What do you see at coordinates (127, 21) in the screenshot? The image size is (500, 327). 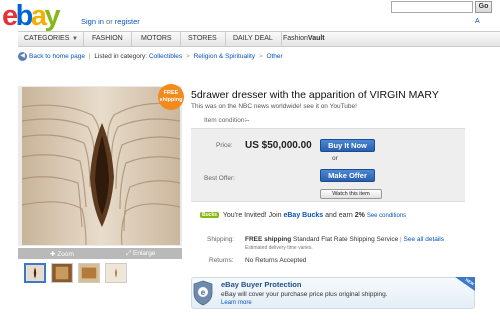 I see `register-link: register` at bounding box center [127, 21].